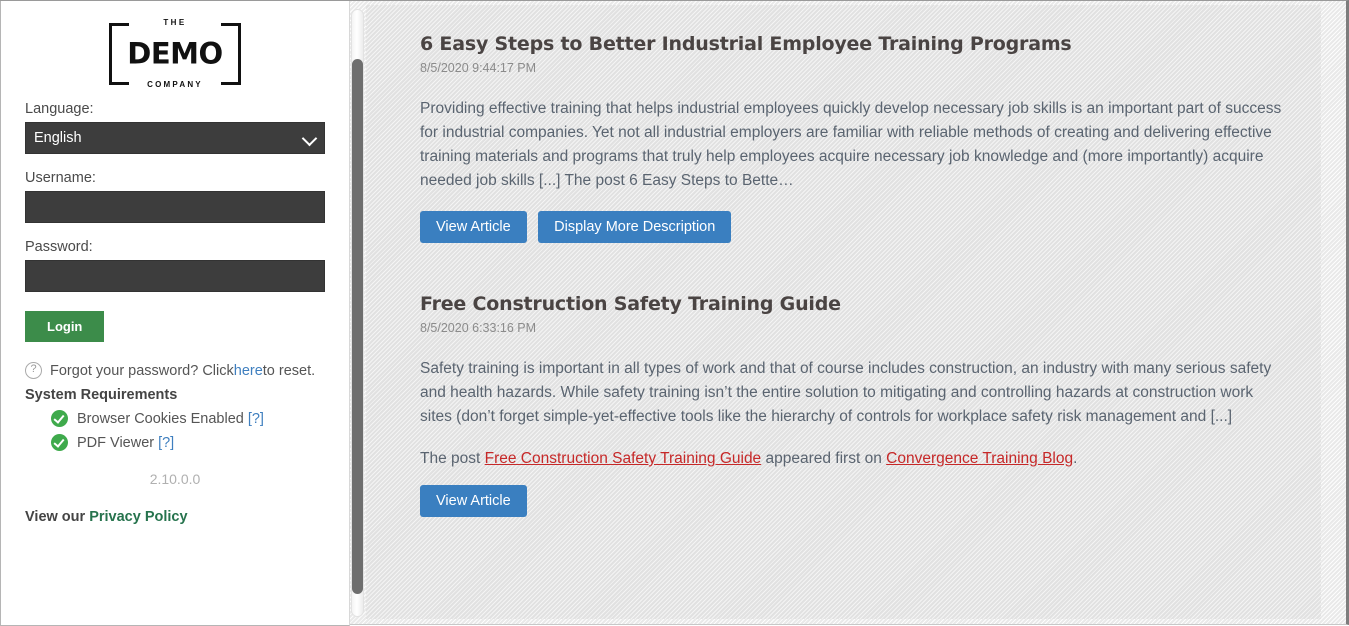 The width and height of the screenshot is (1349, 626). I want to click on article-separator, so click(852, 283).